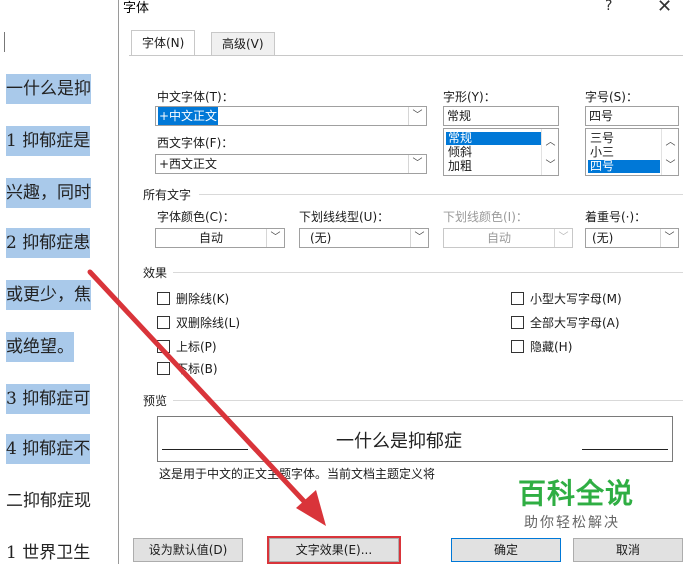 This screenshot has height=564, width=692. Describe the element at coordinates (291, 116) in the screenshot. I see `chinese-font-combo: +中文正文 ﹀` at that location.